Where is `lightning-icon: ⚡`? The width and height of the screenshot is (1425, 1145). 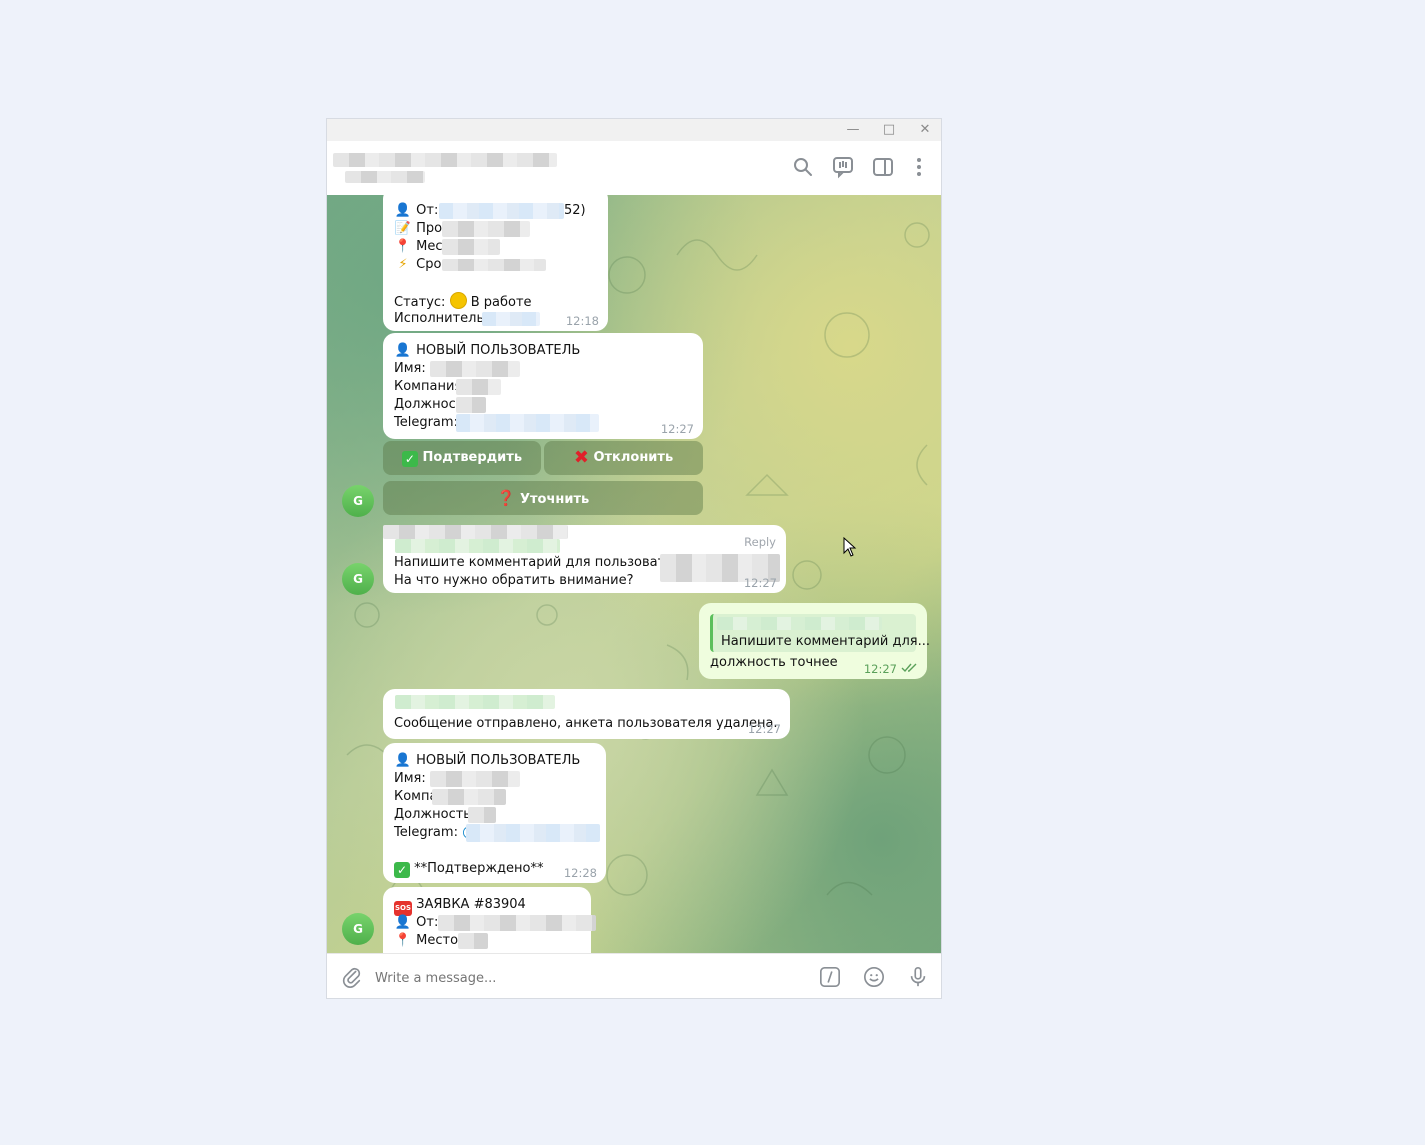 lightning-icon: ⚡ is located at coordinates (403, 264).